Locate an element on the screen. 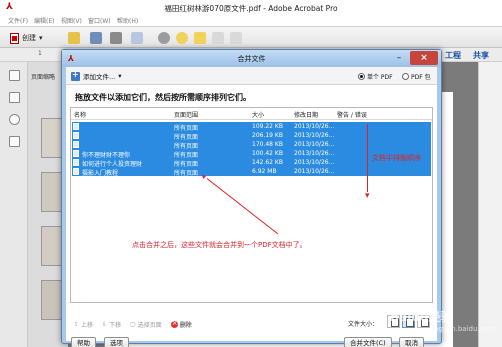  annotation-sort-note: 文档中排版顺序 is located at coordinates (396, 158).